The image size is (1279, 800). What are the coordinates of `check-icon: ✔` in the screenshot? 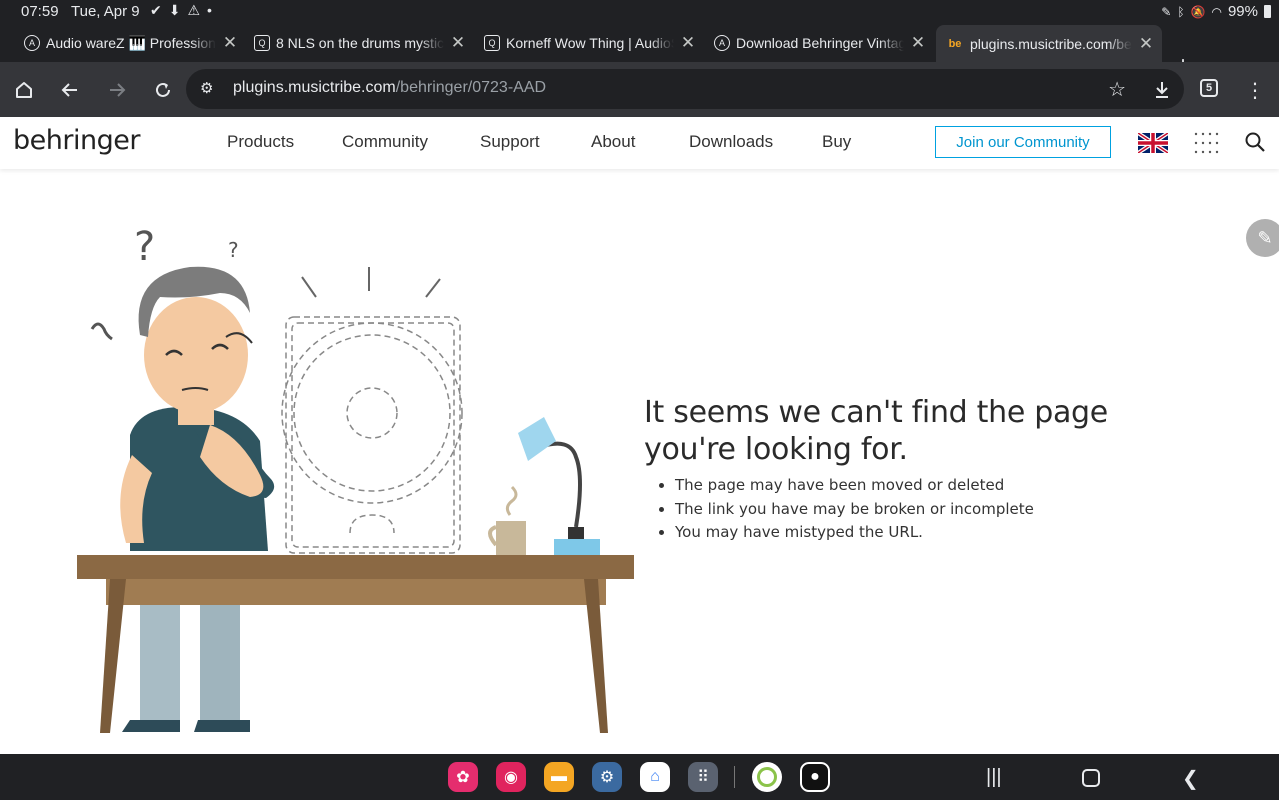 It's located at (156, 10).